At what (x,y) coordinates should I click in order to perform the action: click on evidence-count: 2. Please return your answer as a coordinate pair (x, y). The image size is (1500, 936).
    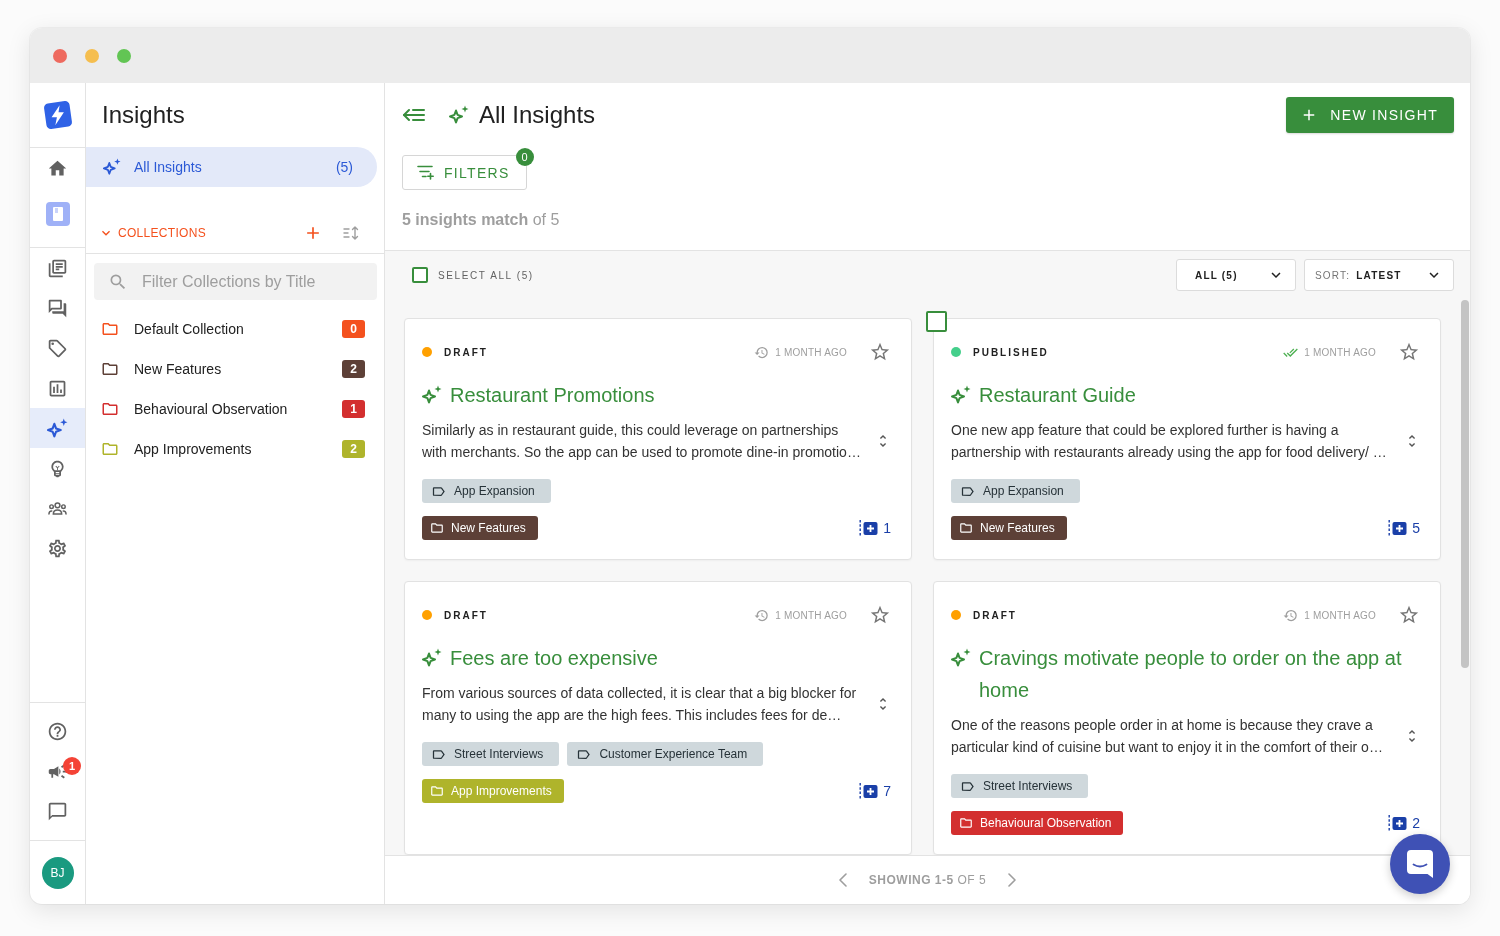
    Looking at the image, I should click on (1416, 823).